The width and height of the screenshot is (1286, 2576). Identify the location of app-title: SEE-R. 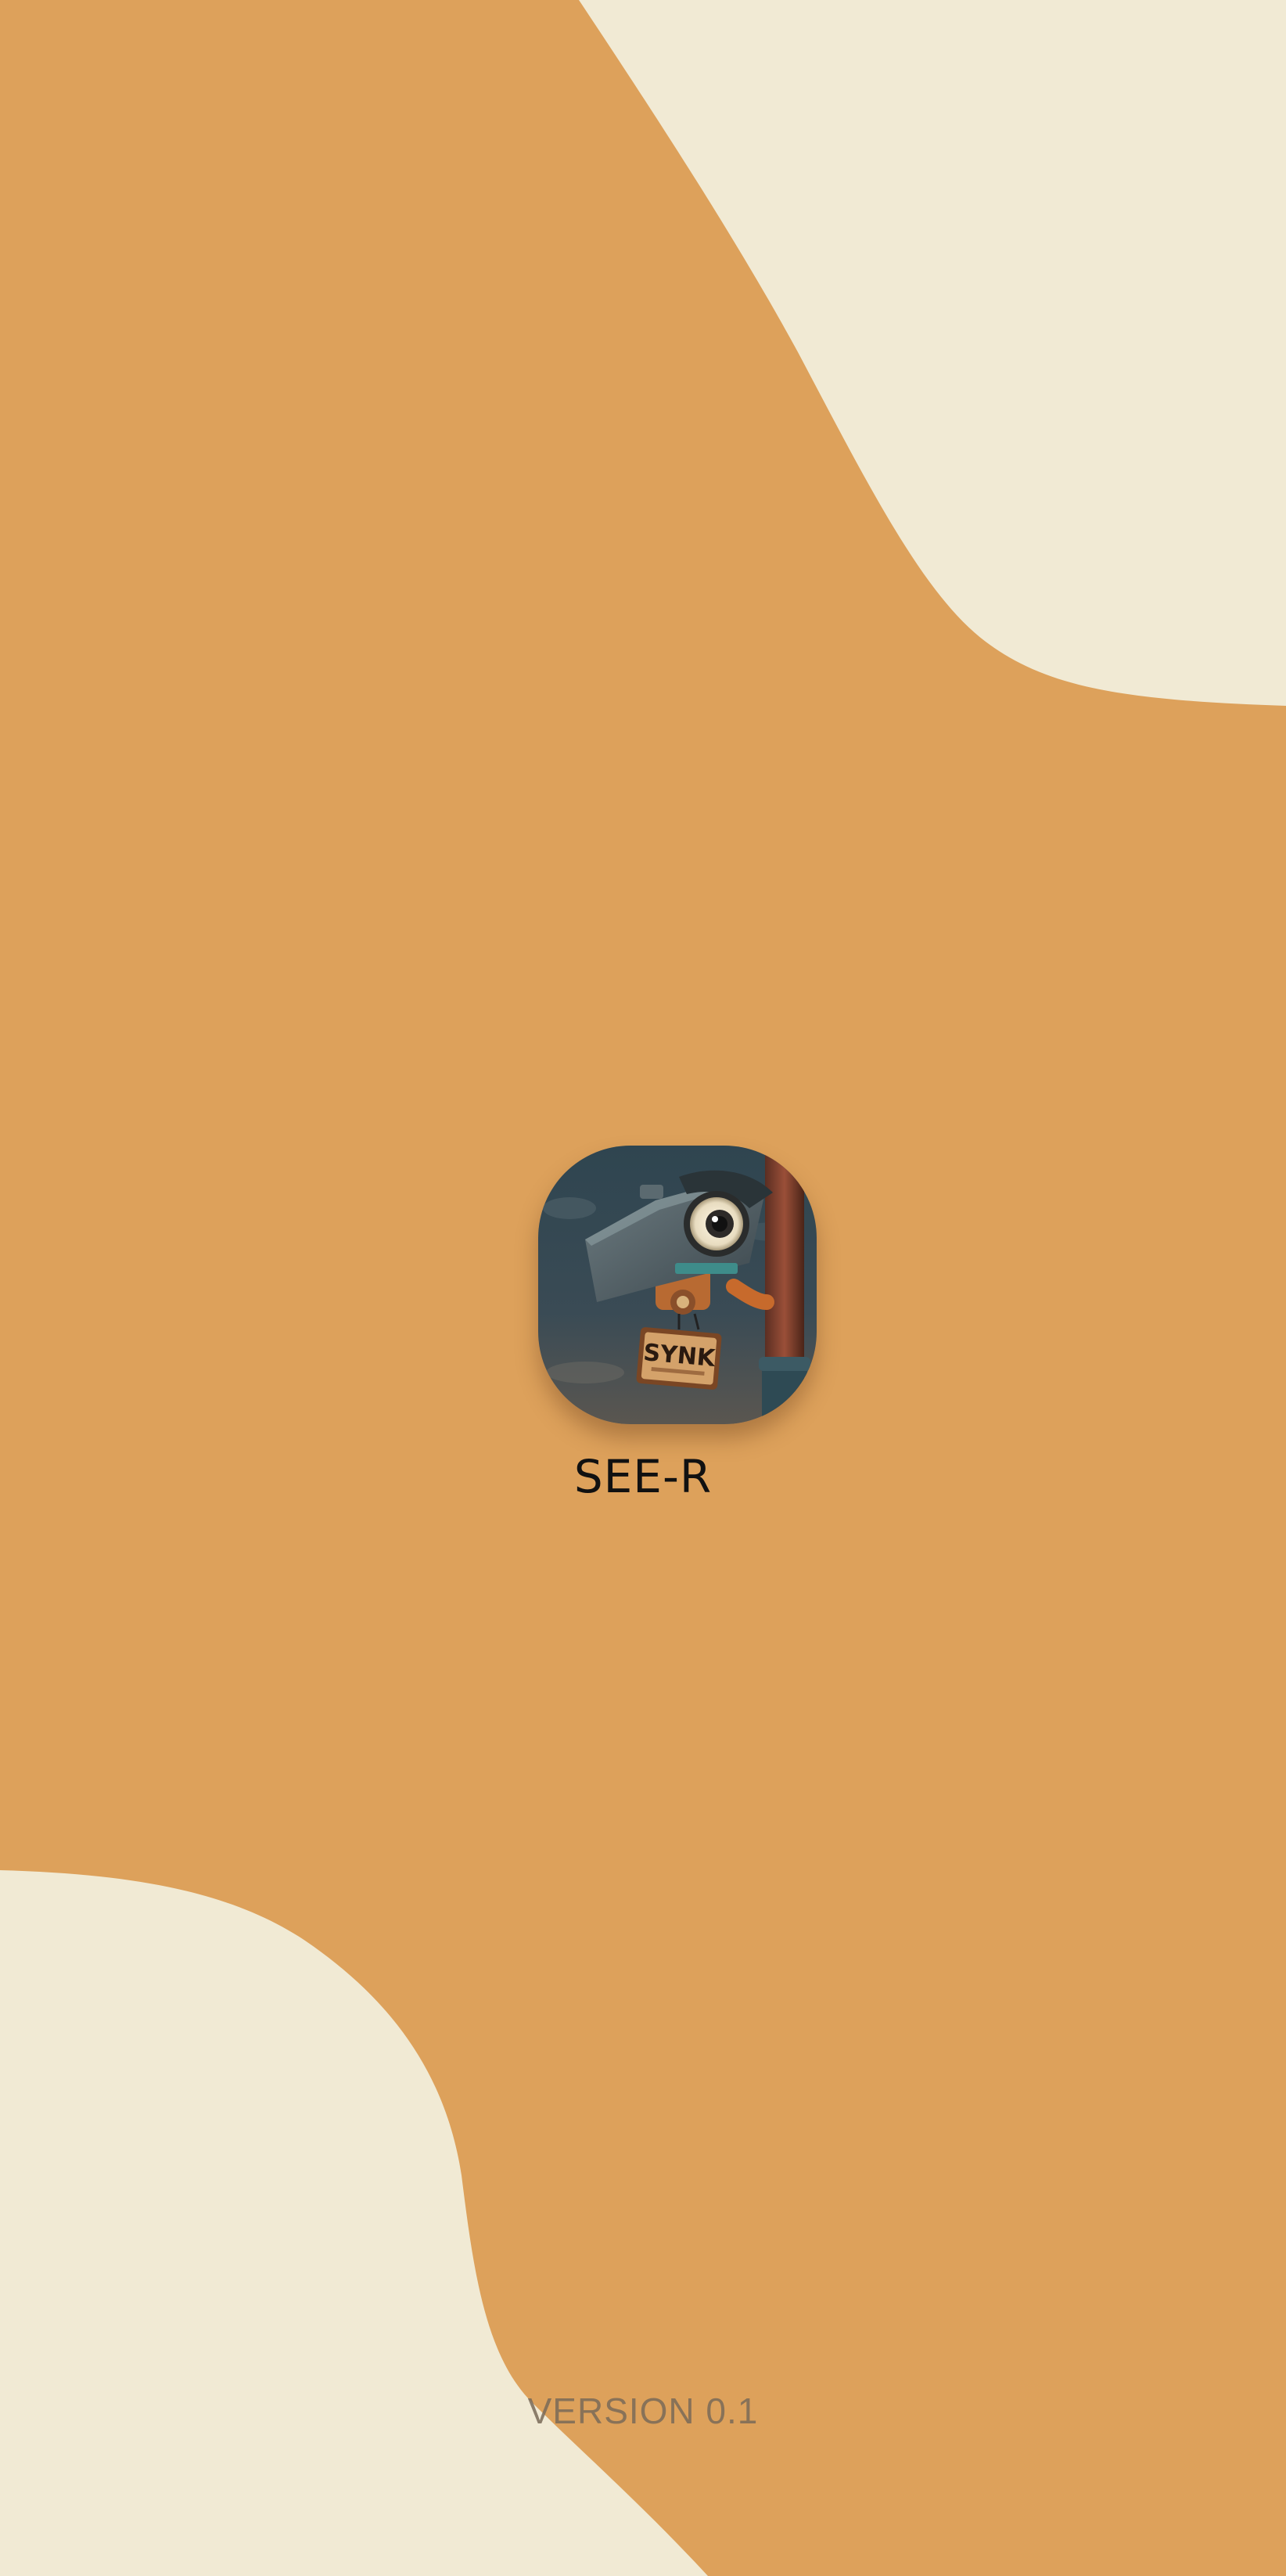
(643, 1477).